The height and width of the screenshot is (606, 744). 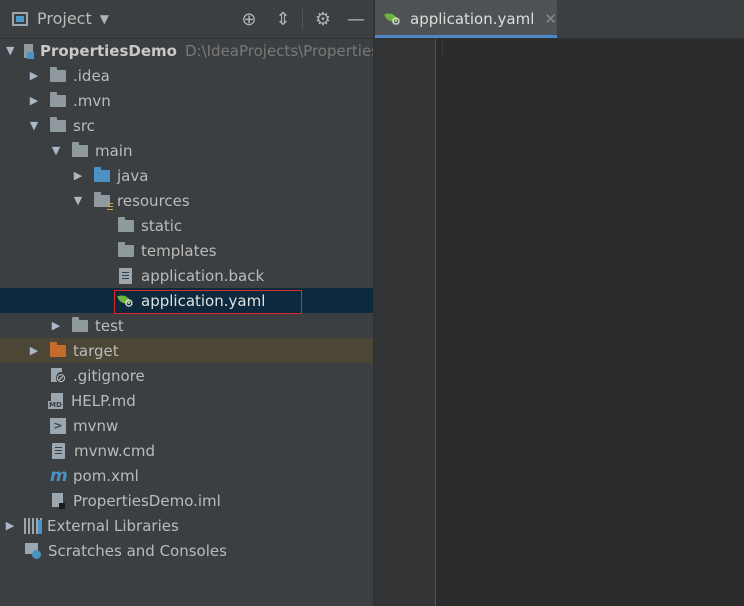 I want to click on text-caret, so click(x=442, y=49).